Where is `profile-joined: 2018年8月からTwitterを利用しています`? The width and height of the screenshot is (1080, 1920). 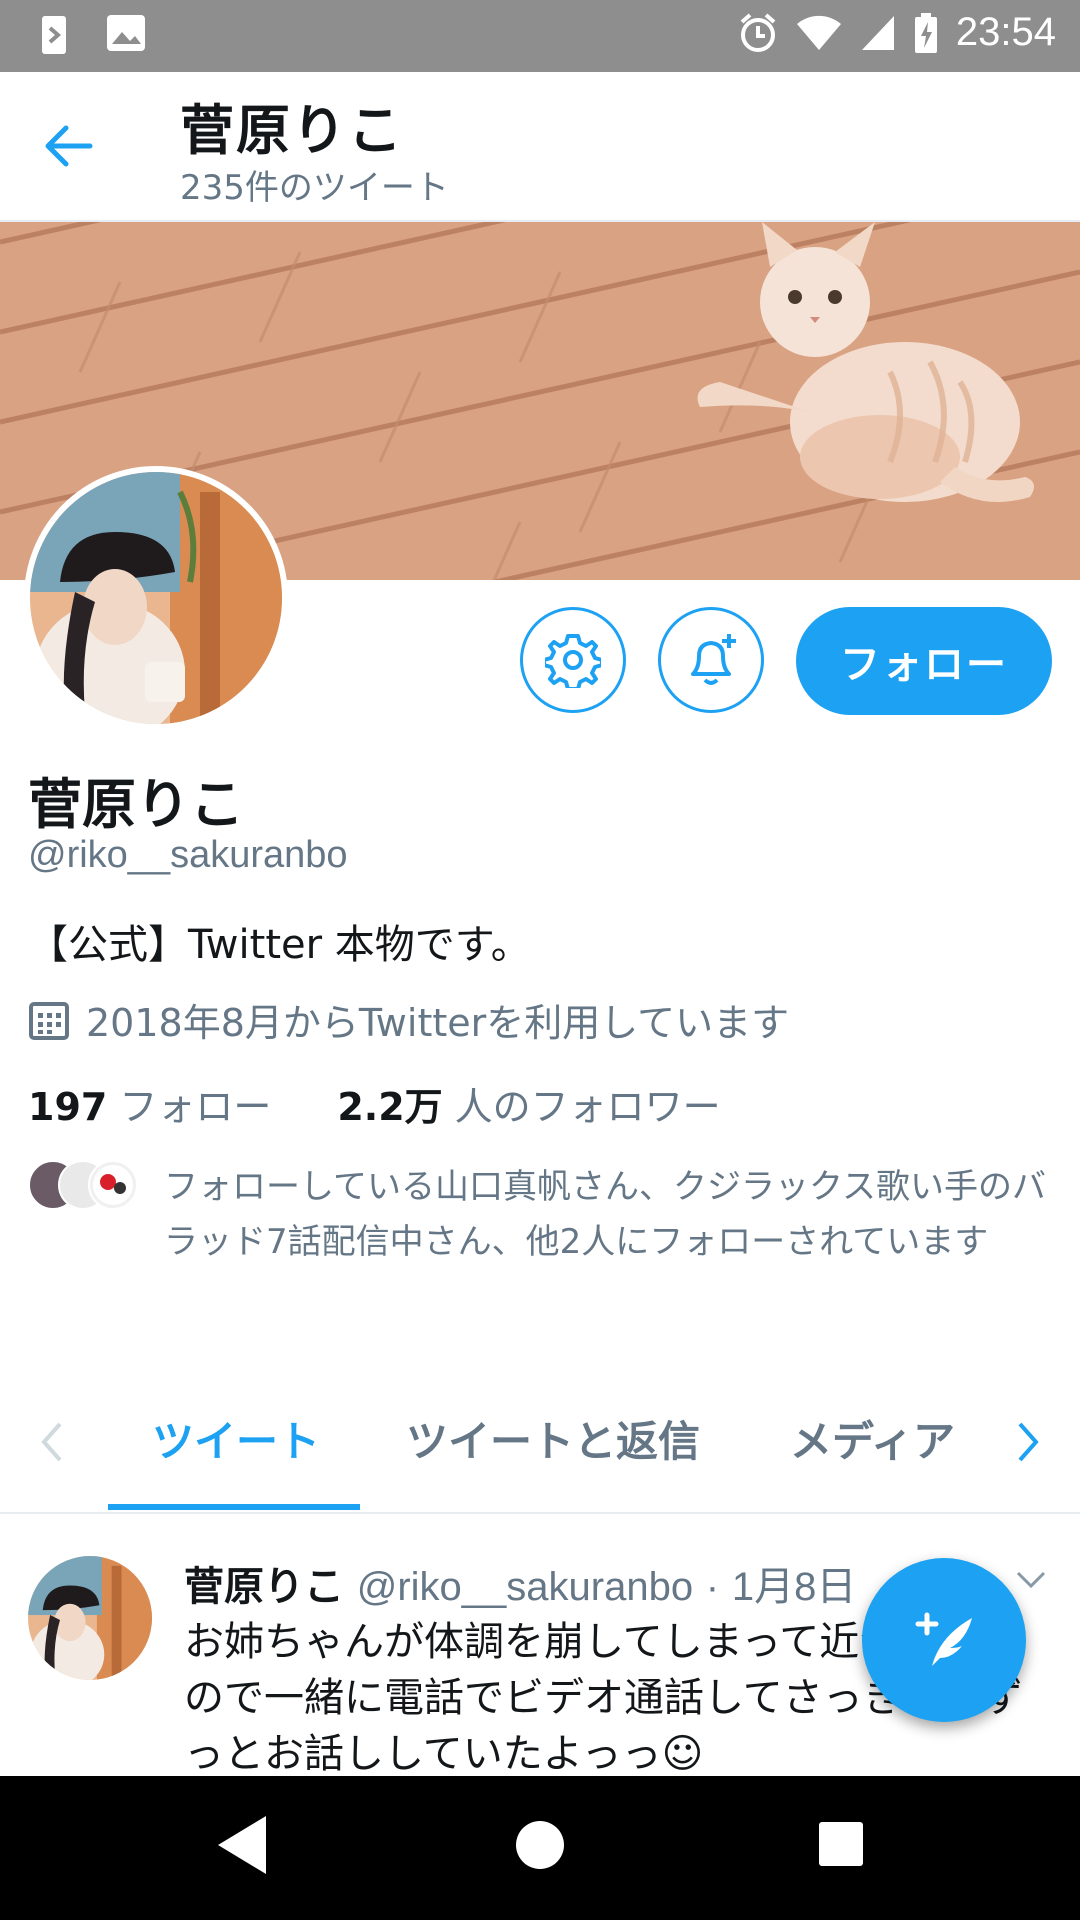 profile-joined: 2018年8月からTwitterを利用しています is located at coordinates (408, 1019).